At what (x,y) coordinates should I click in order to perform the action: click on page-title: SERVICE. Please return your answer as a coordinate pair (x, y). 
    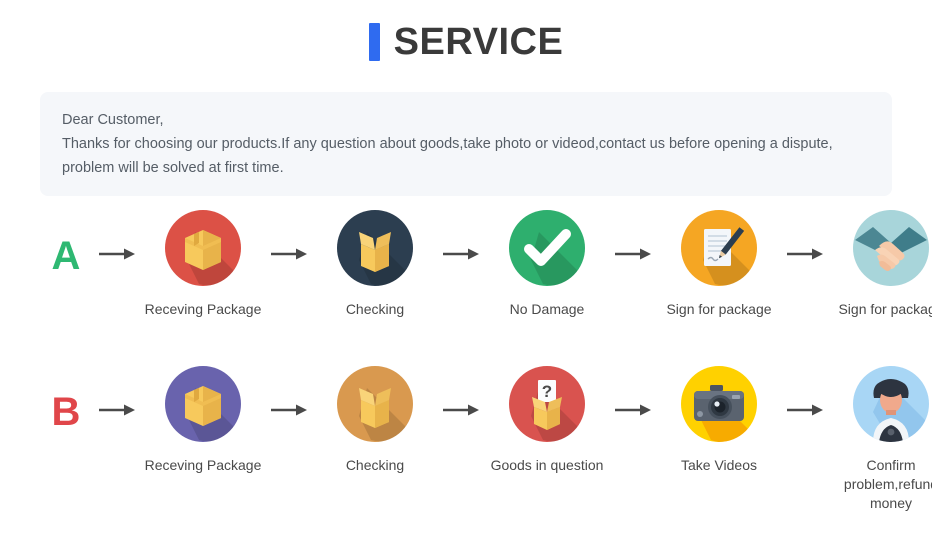
    Looking at the image, I should click on (478, 42).